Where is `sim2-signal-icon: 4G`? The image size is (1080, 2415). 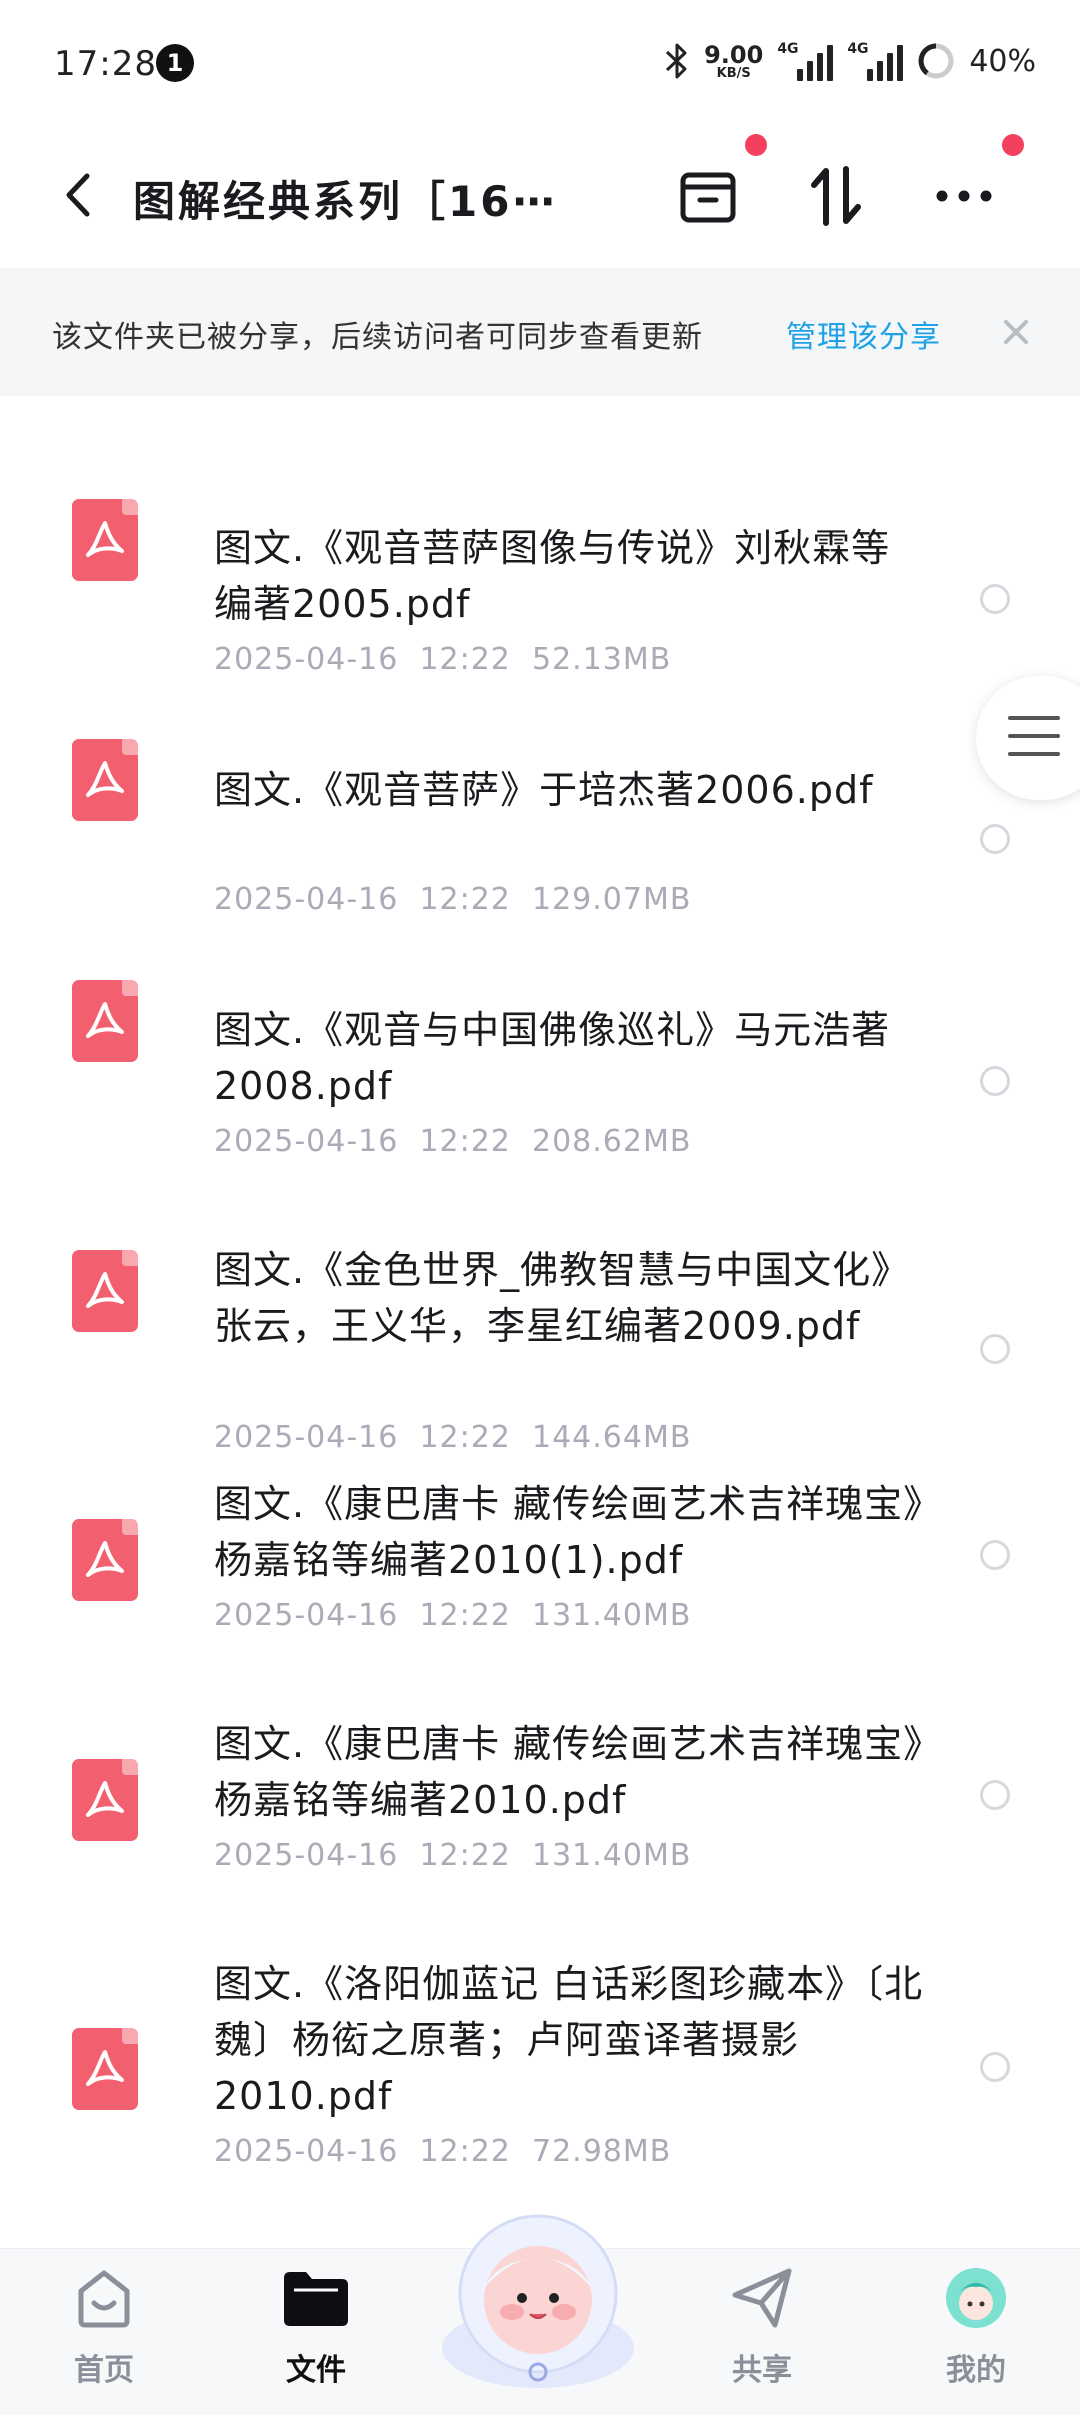 sim2-signal-icon: 4G is located at coordinates (875, 61).